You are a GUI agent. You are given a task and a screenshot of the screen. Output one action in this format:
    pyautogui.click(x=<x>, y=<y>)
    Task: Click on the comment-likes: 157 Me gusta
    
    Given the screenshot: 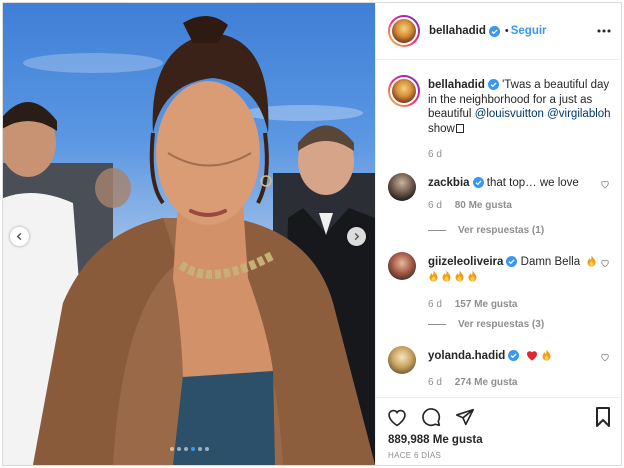 What is the action you would take?
    pyautogui.click(x=486, y=304)
    